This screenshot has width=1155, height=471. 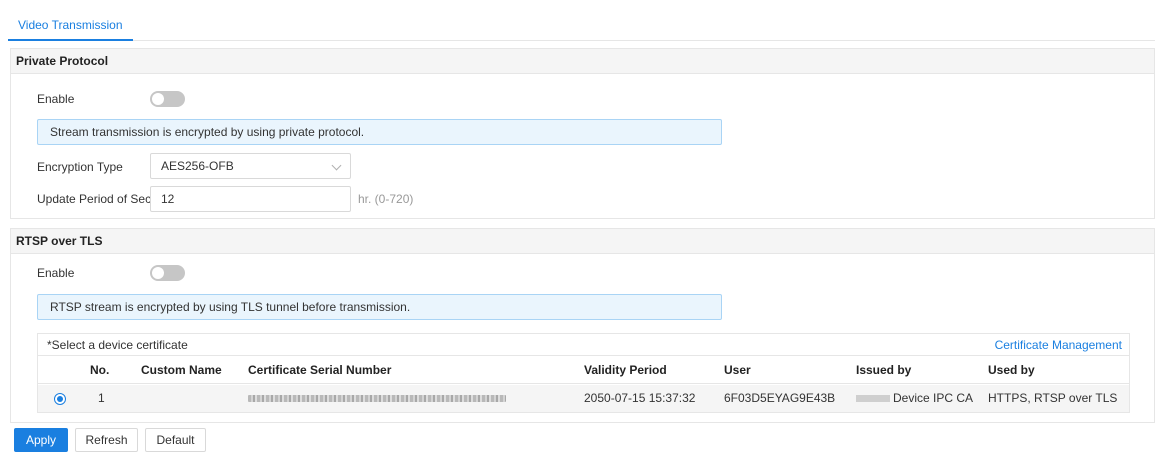 I want to click on cell-issued-by: Device IPC CA, so click(x=914, y=398).